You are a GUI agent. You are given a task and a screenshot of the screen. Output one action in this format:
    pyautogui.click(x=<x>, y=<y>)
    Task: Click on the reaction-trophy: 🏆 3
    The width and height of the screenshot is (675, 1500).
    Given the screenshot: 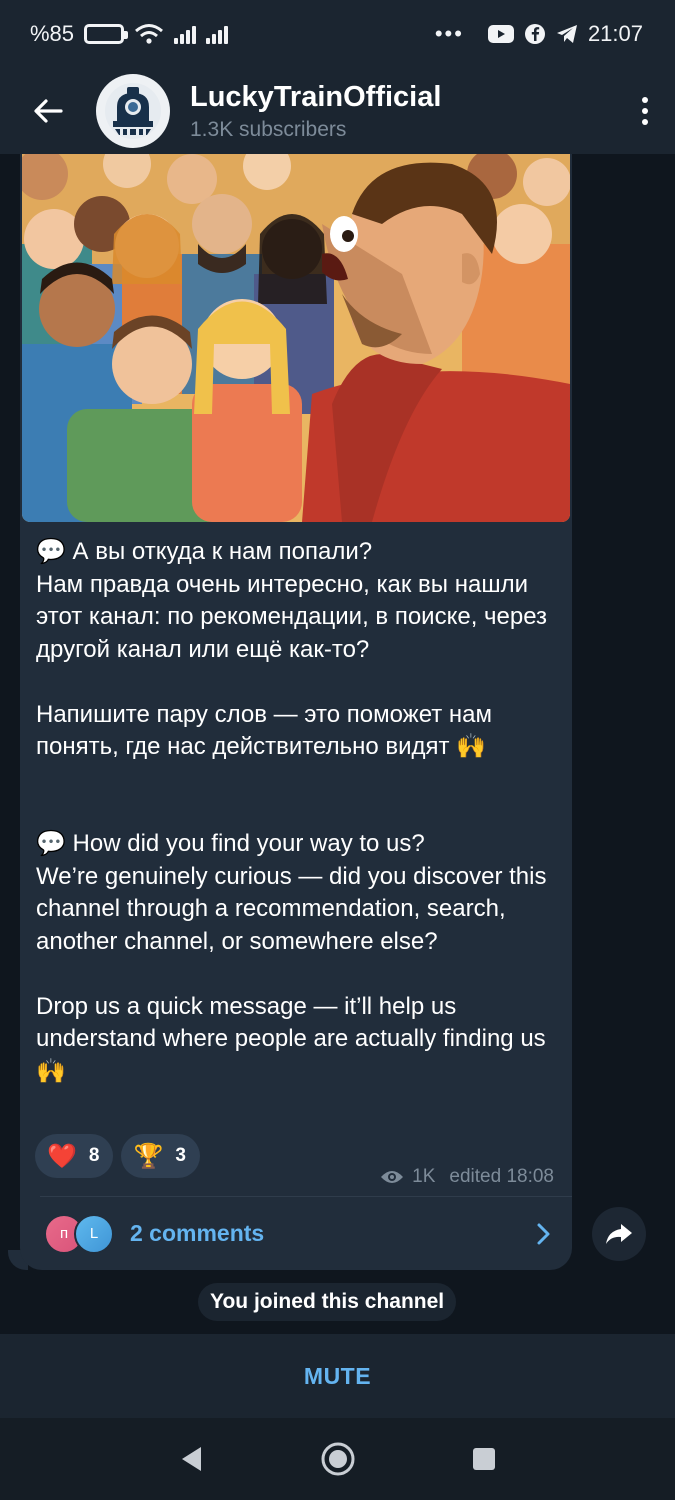 What is the action you would take?
    pyautogui.click(x=160, y=1156)
    